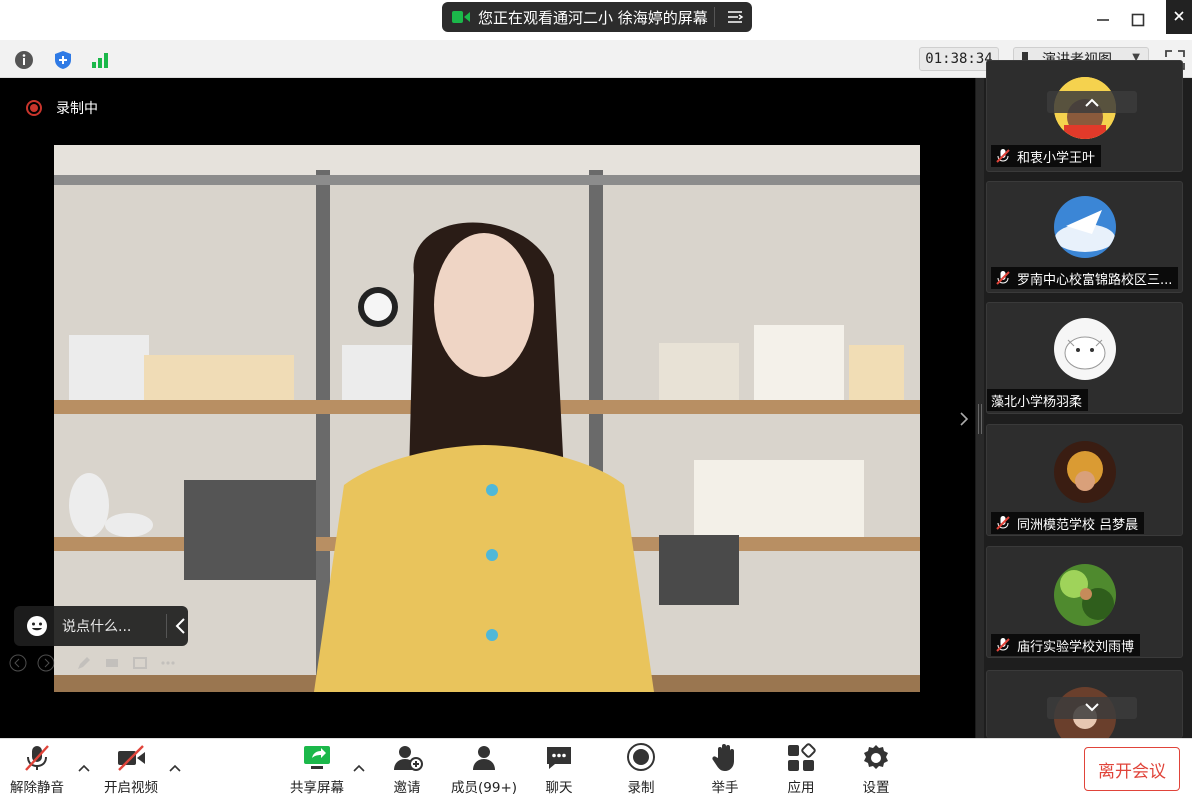 The image size is (1192, 800). What do you see at coordinates (801, 788) in the screenshot?
I see `apps-label: 应用` at bounding box center [801, 788].